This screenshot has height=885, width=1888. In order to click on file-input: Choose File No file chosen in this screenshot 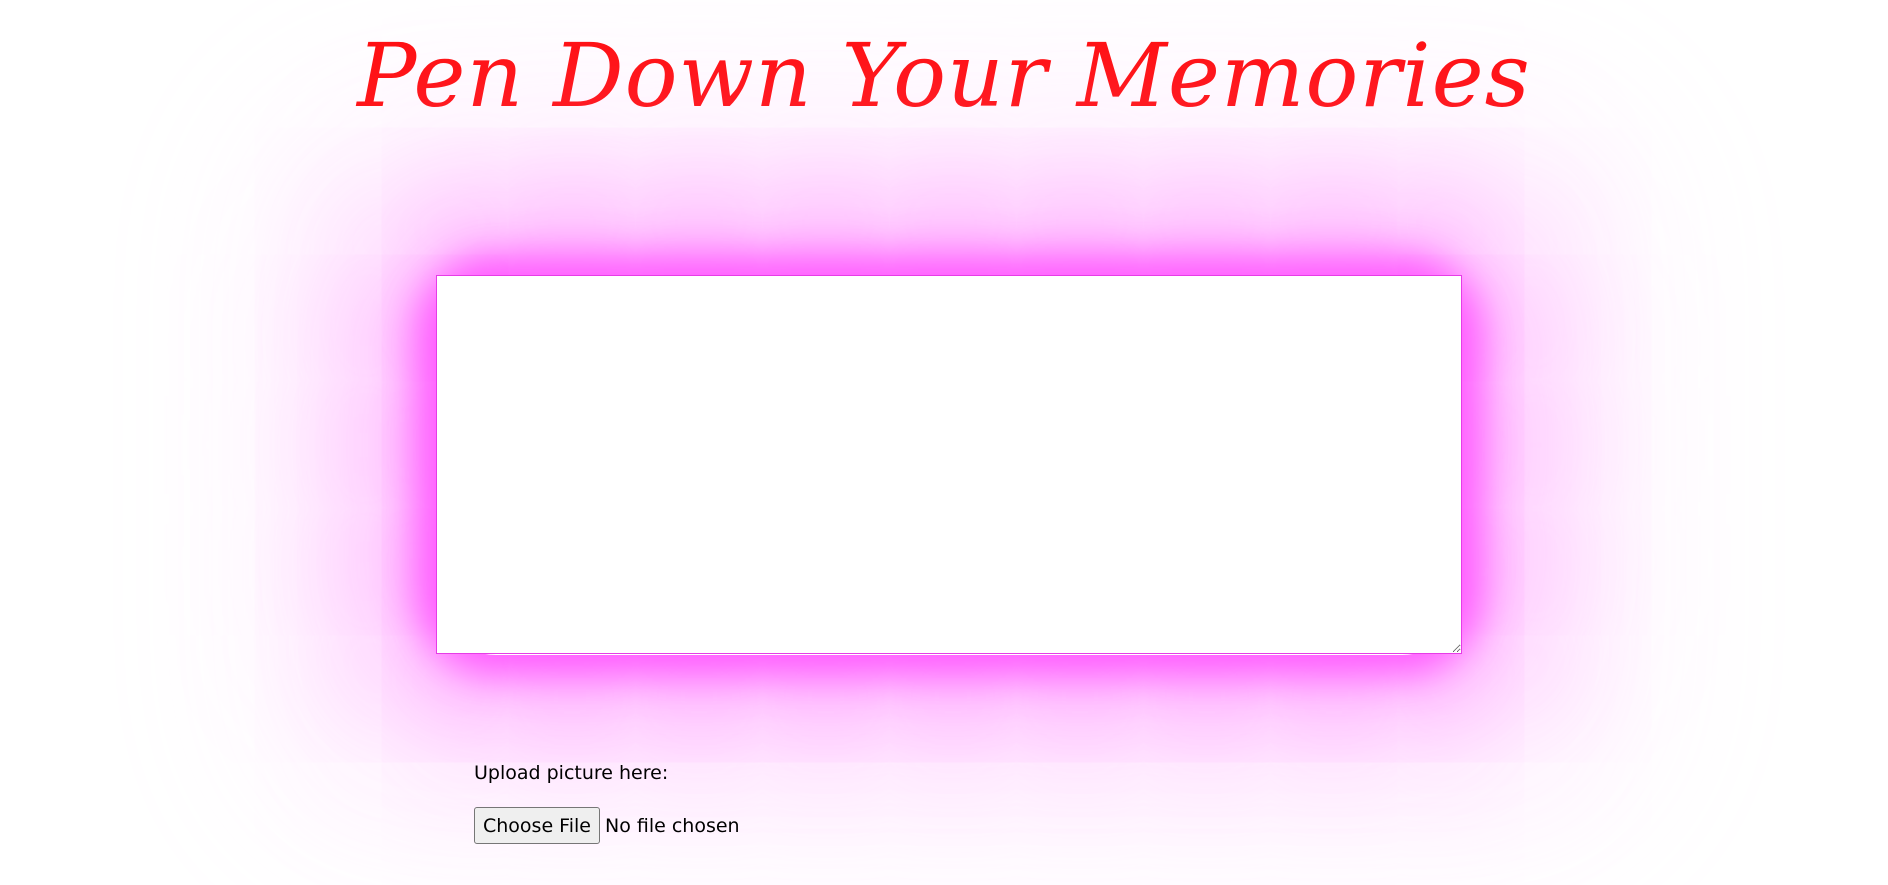, I will do `click(607, 825)`.